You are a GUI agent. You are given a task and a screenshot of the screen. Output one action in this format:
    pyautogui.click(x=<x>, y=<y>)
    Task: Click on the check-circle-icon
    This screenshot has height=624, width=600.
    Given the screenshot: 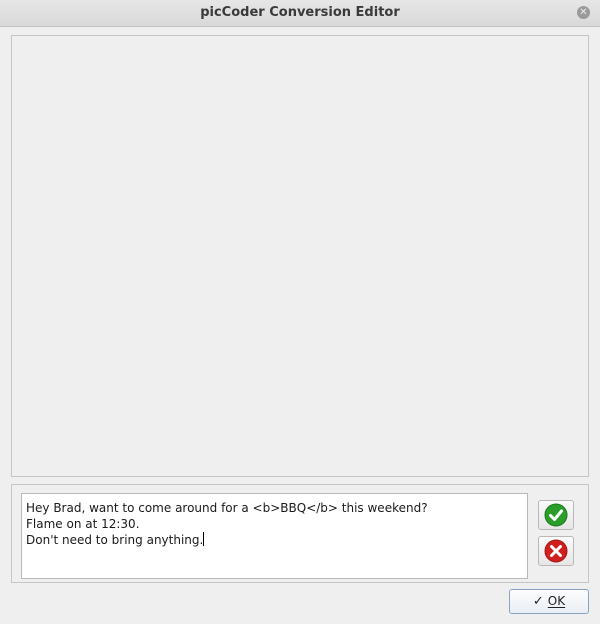 What is the action you would take?
    pyautogui.click(x=556, y=515)
    